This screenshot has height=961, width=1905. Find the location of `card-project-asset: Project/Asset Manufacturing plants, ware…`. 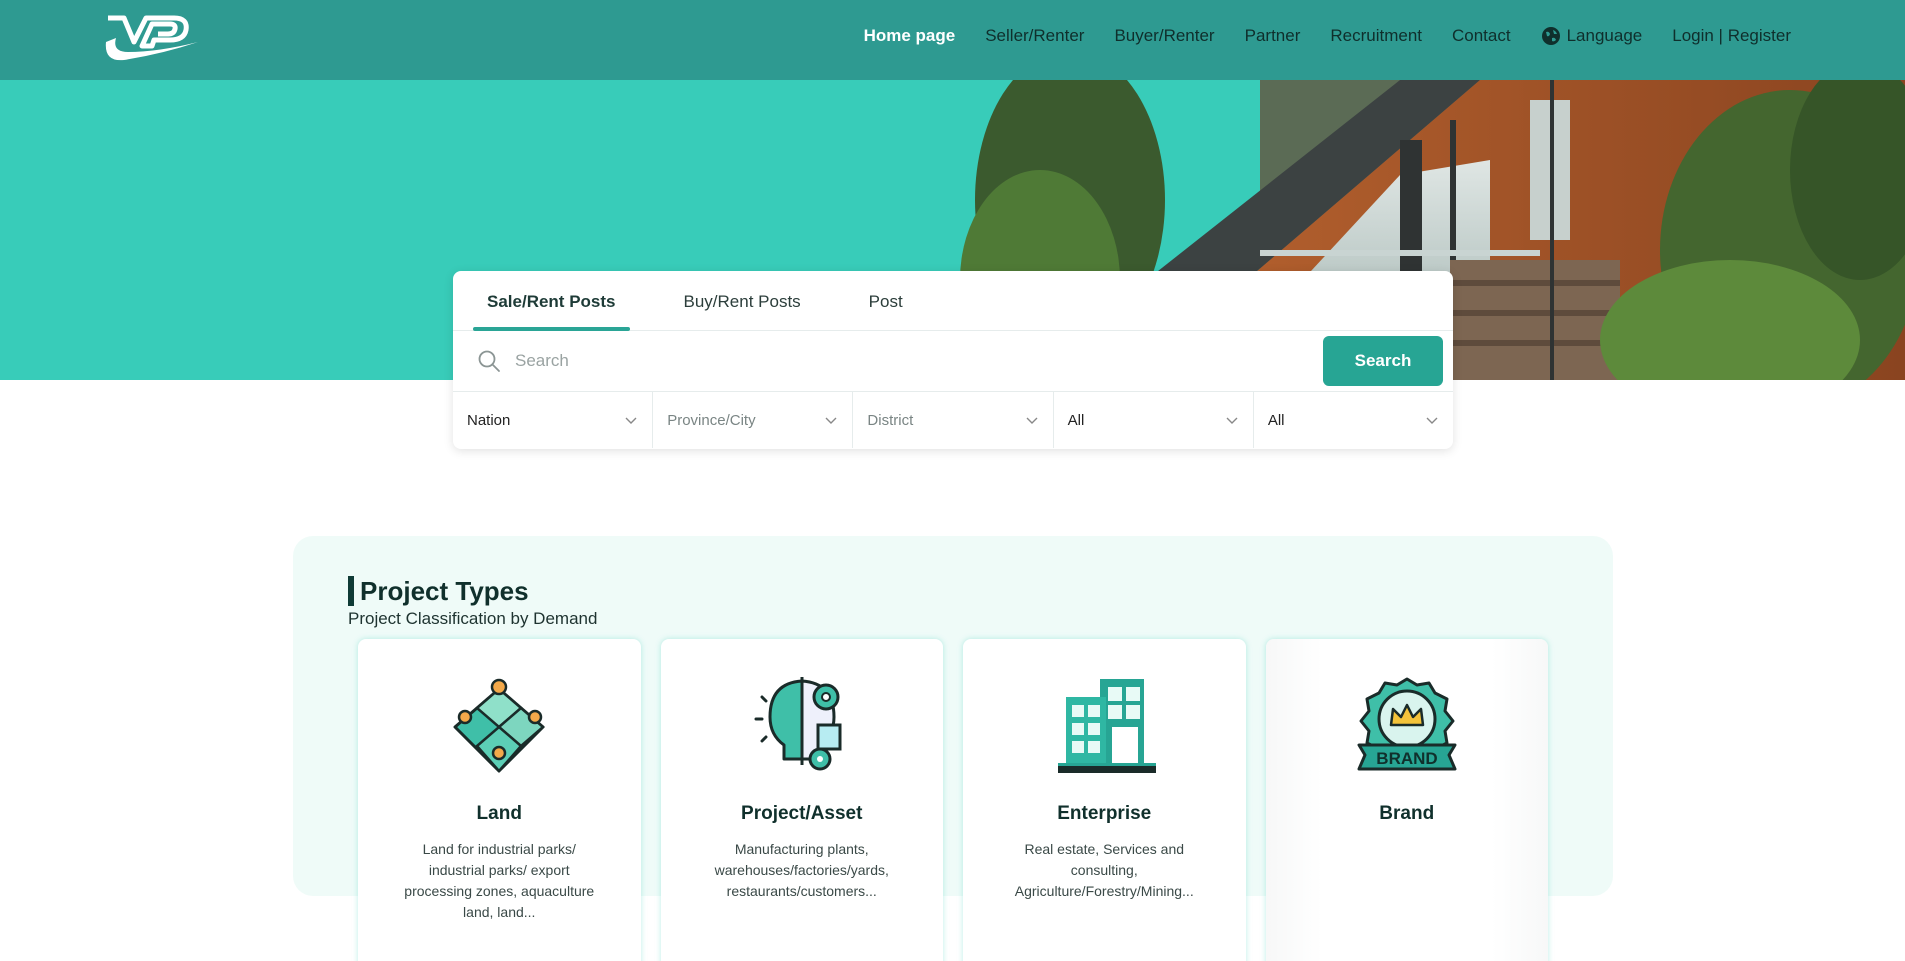

card-project-asset: Project/Asset Manufacturing plants, ware… is located at coordinates (801, 800).